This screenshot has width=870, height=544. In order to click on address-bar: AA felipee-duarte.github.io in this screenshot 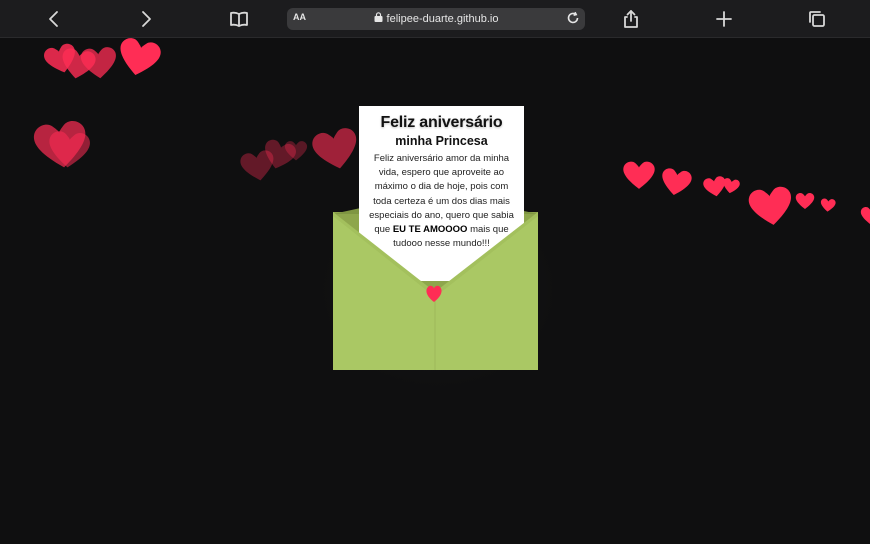, I will do `click(436, 19)`.